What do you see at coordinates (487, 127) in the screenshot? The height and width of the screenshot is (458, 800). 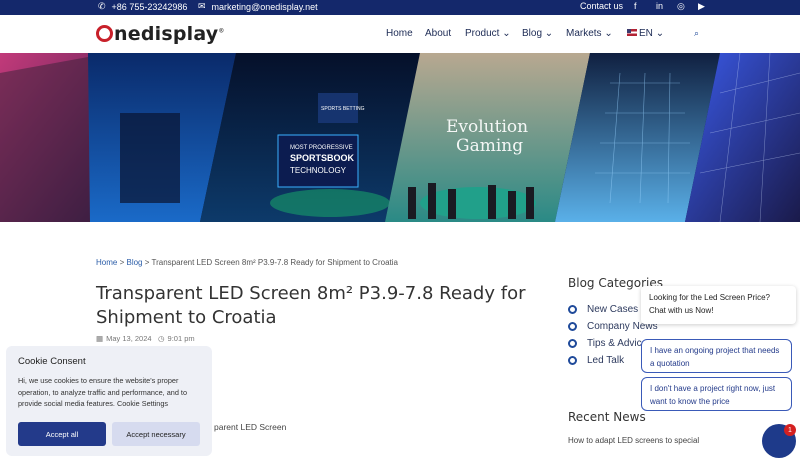 I see `banner-brand-1: Evolution` at bounding box center [487, 127].